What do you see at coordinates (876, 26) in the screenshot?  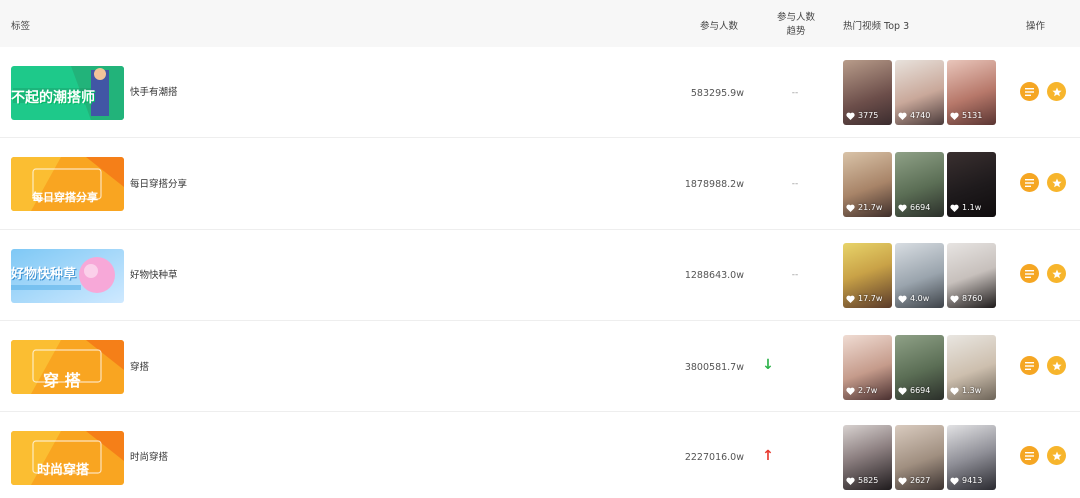 I see `header-hot-videos: 热门视频 Top 3` at bounding box center [876, 26].